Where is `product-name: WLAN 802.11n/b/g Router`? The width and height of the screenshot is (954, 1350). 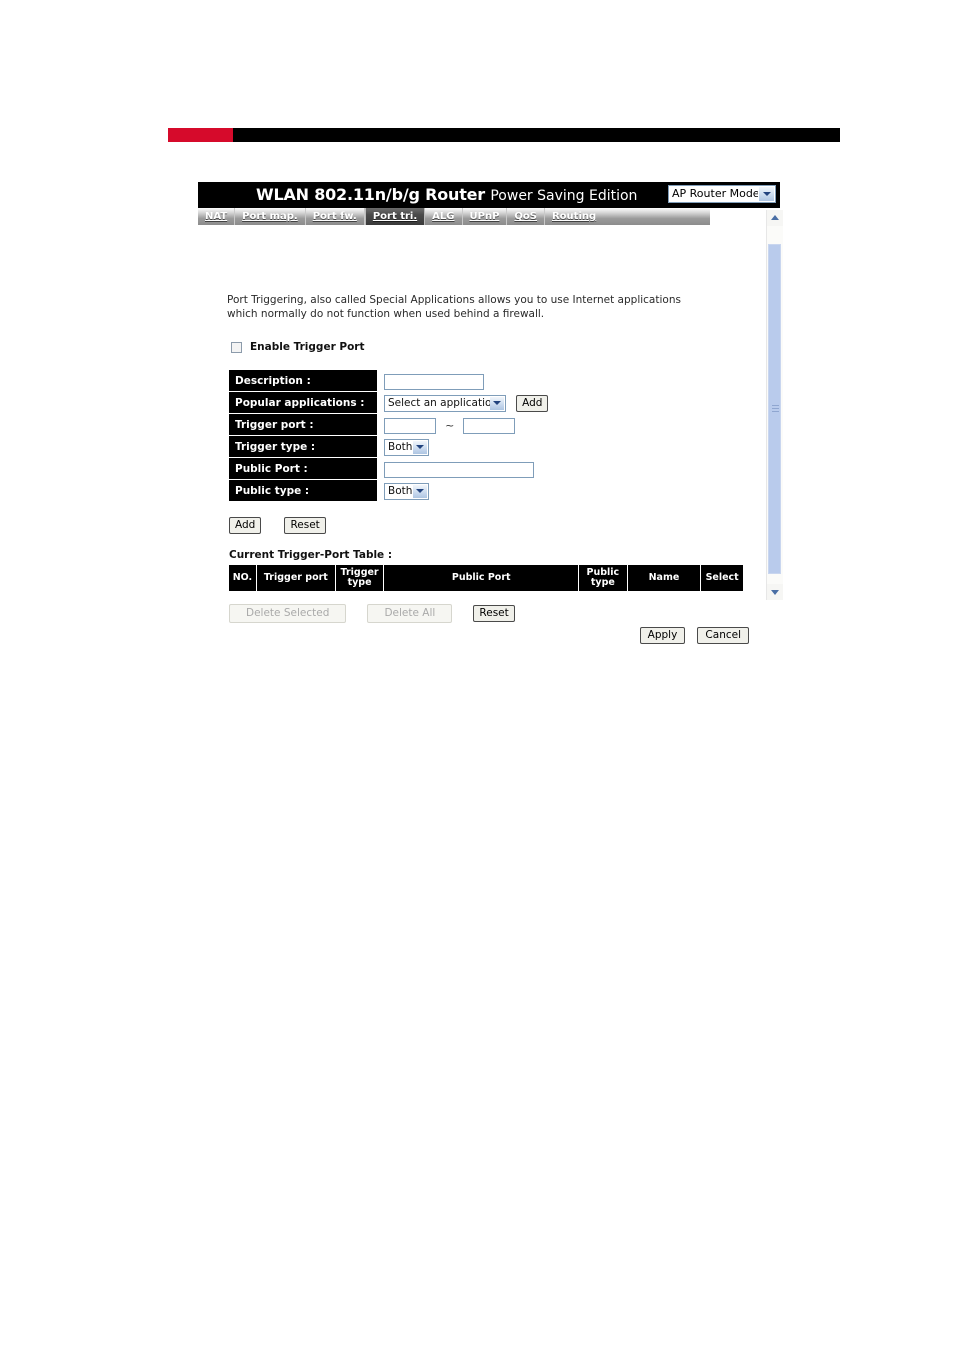
product-name: WLAN 802.11n/b/g Router is located at coordinates (370, 194).